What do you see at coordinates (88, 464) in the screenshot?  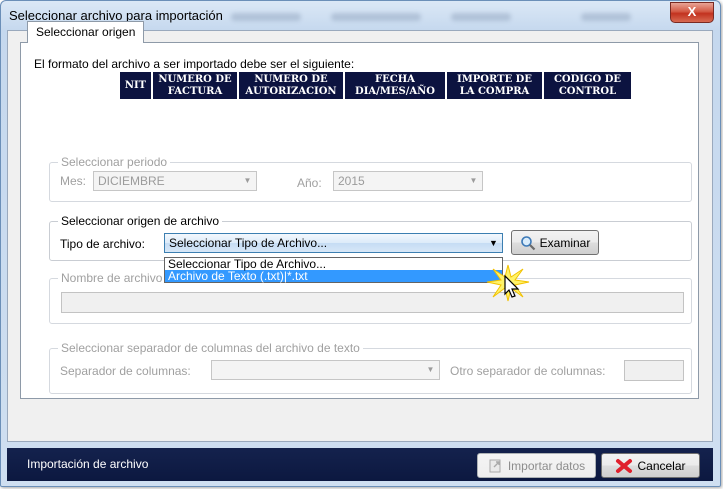 I see `status-text: Importación de archivo` at bounding box center [88, 464].